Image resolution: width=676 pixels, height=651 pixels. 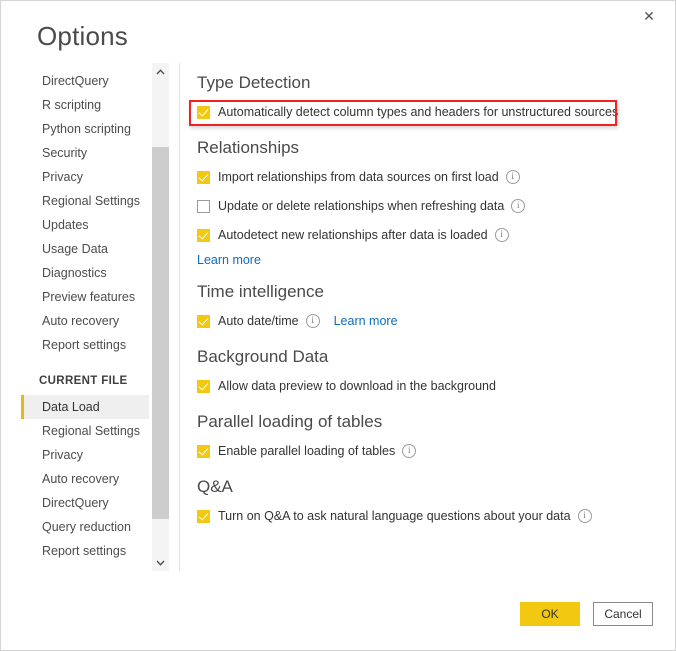 What do you see at coordinates (306, 451) in the screenshot?
I see `option-label: Enable parallel loading of tables` at bounding box center [306, 451].